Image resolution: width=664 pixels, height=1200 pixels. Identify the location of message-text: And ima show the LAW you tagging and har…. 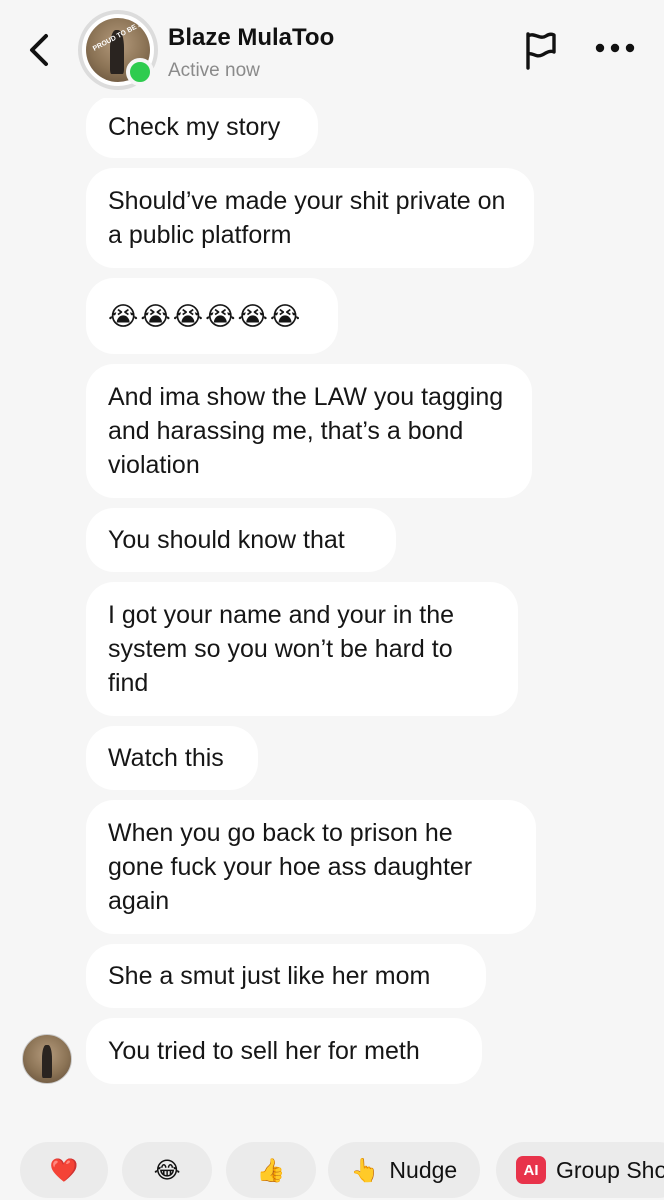
(306, 431).